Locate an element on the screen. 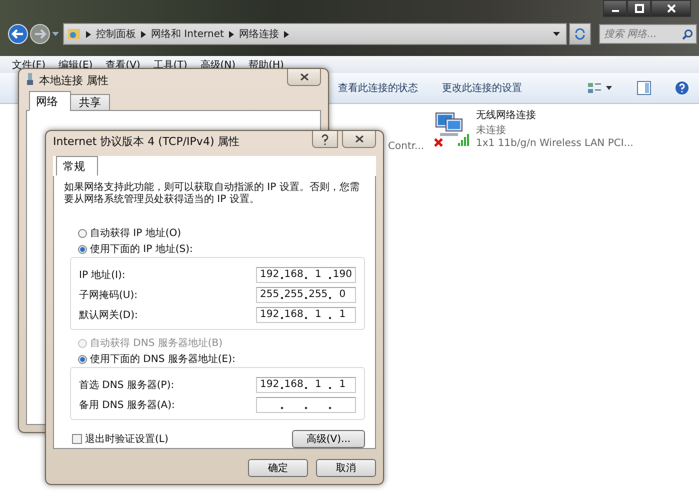 The image size is (699, 492). tab: 常规 is located at coordinates (77, 166).